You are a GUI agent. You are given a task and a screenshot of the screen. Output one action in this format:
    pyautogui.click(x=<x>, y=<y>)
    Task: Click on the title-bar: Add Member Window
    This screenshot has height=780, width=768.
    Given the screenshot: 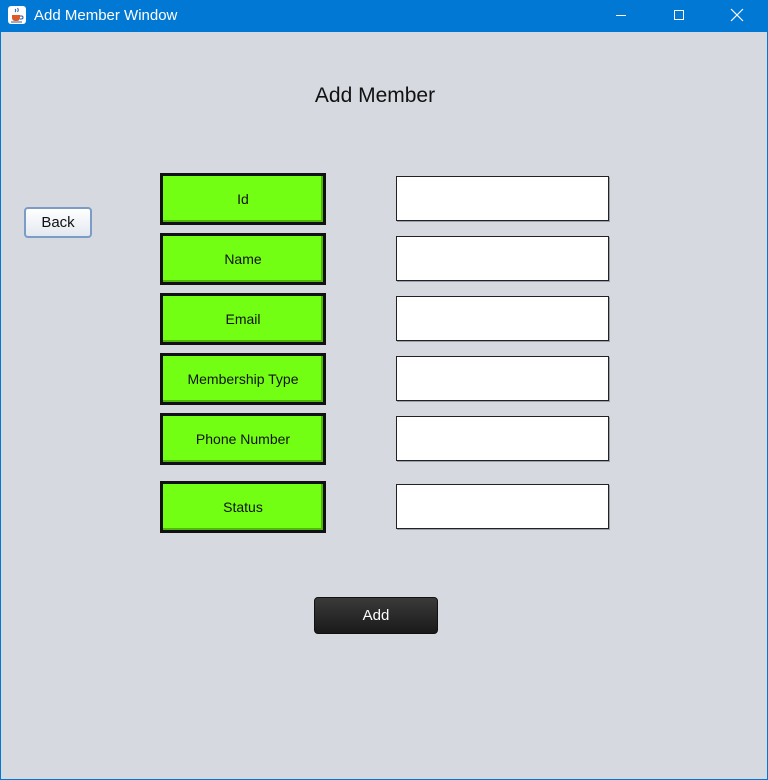 What is the action you would take?
    pyautogui.click(x=384, y=16)
    